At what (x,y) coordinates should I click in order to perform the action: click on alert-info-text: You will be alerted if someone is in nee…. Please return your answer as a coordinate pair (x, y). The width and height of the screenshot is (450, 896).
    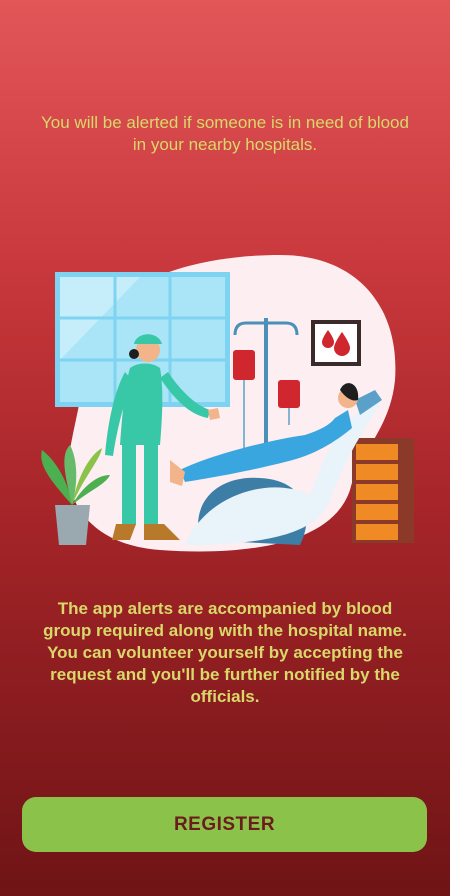
    Looking at the image, I should click on (225, 133).